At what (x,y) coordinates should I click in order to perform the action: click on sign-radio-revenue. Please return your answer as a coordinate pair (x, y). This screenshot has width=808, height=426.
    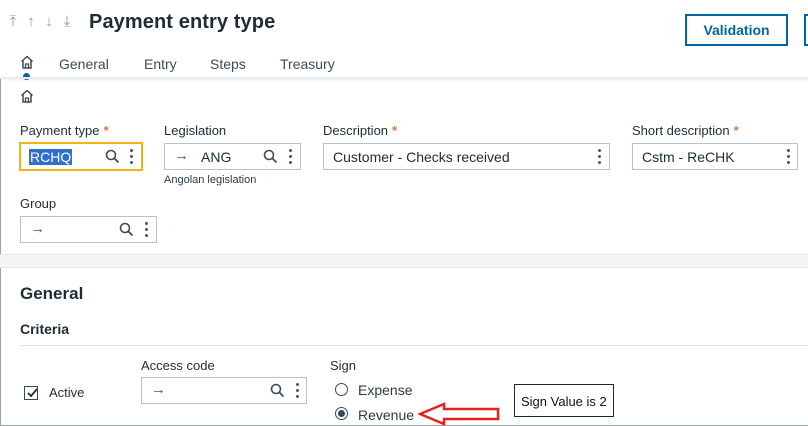
    Looking at the image, I should click on (341, 413).